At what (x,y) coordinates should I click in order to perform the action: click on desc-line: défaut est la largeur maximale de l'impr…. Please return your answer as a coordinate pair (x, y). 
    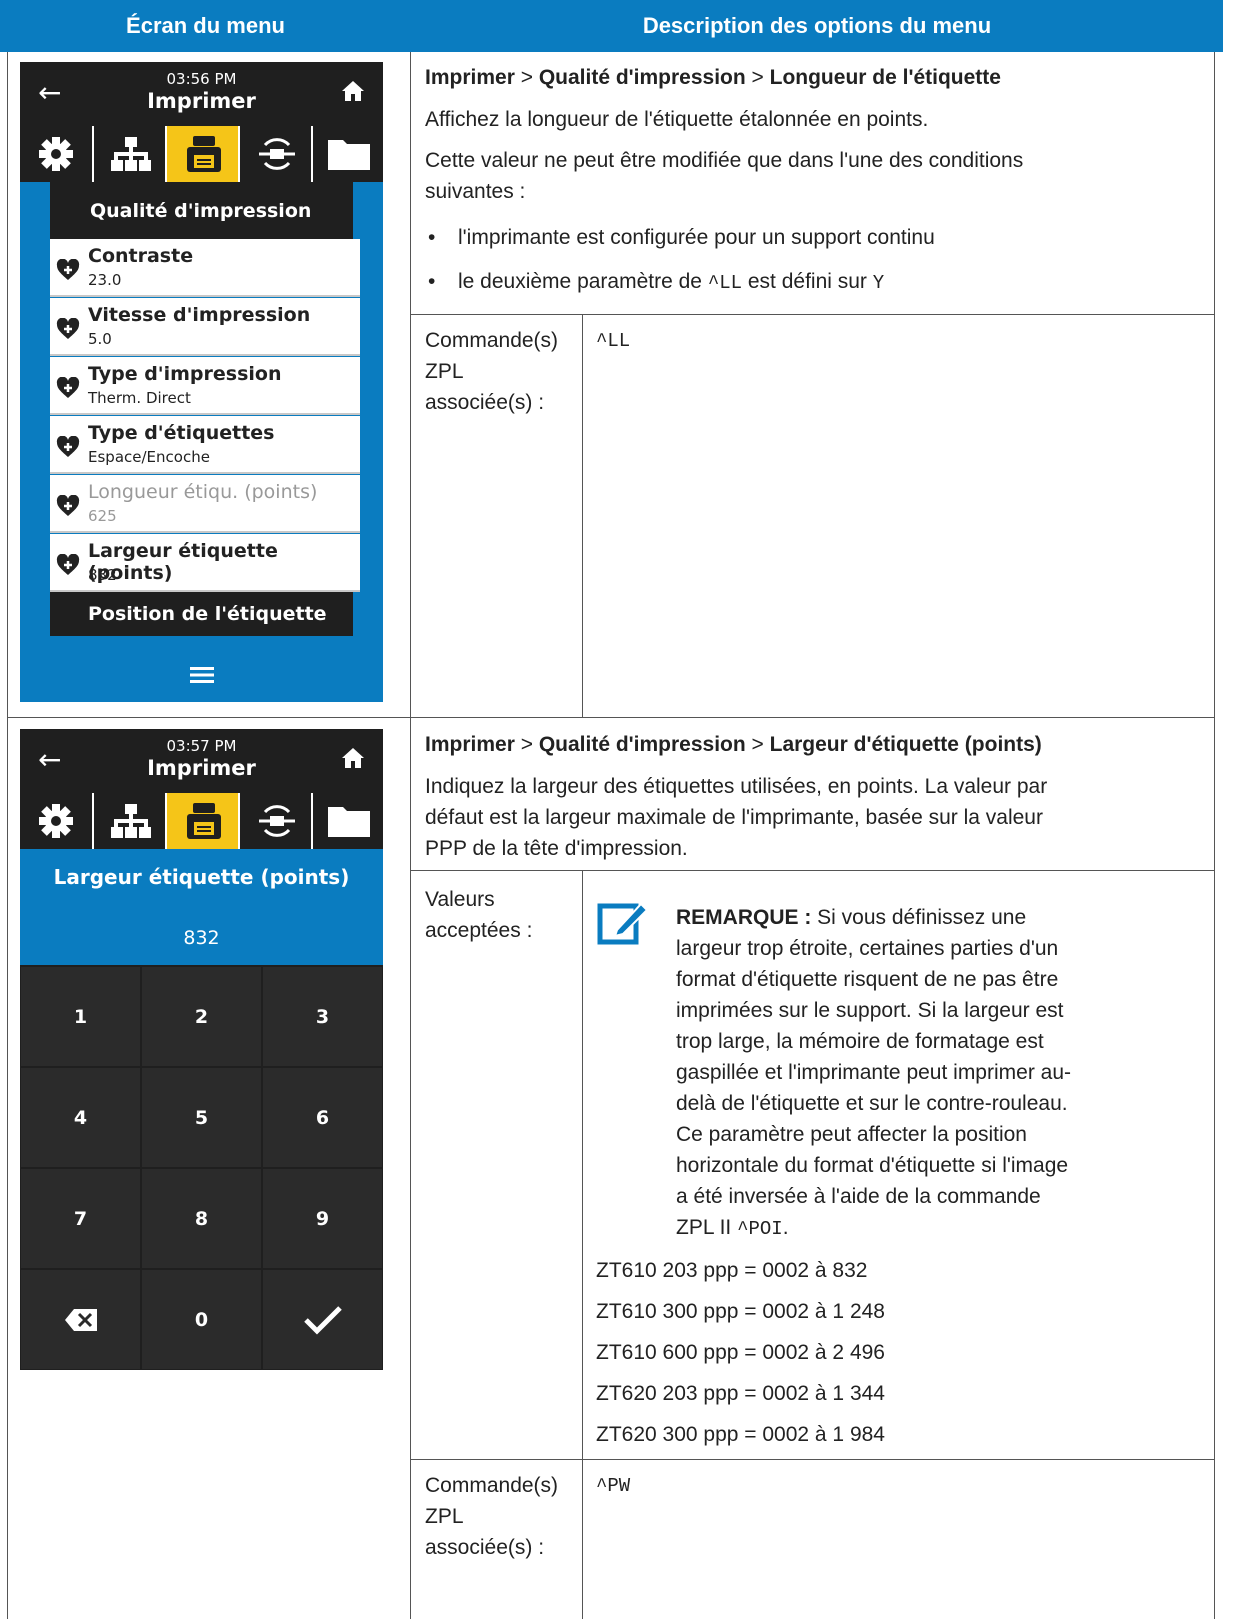
    Looking at the image, I should click on (734, 817).